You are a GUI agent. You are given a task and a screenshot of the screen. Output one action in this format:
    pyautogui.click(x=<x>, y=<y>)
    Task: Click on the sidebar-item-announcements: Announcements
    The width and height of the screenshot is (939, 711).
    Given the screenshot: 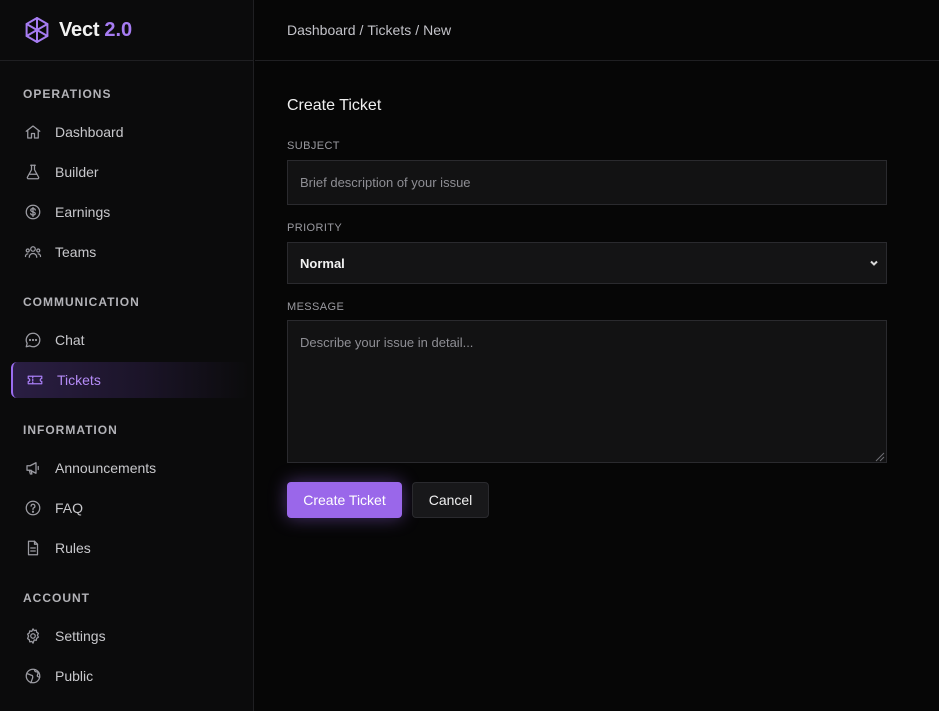 What is the action you would take?
    pyautogui.click(x=130, y=468)
    